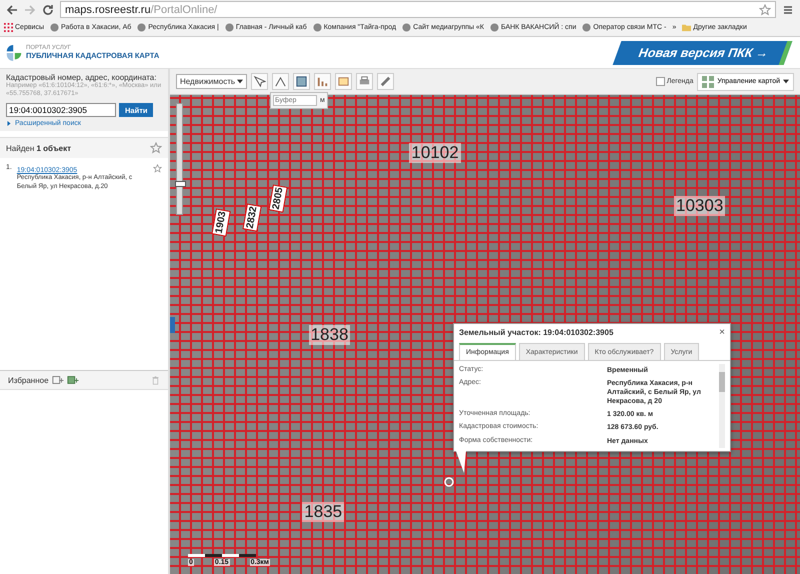 Image resolution: width=800 pixels, height=574 pixels. What do you see at coordinates (221, 222) in the screenshot?
I see `parcel-number-label: 1903` at bounding box center [221, 222].